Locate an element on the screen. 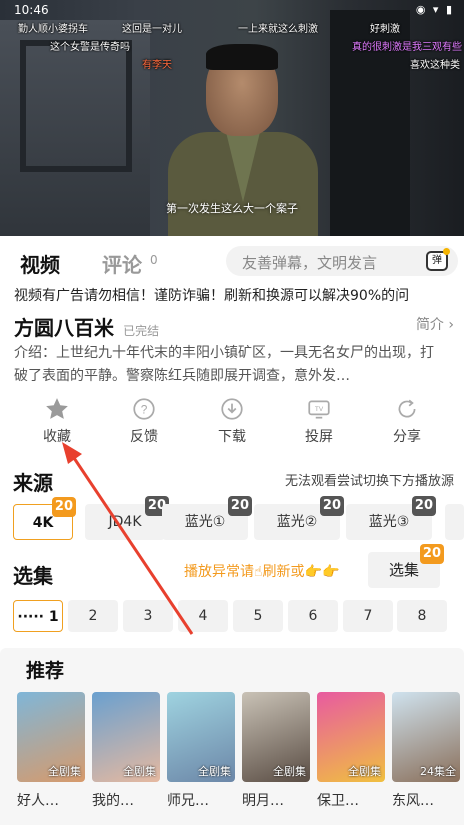  recommend-title: 推荐 is located at coordinates (45, 671).